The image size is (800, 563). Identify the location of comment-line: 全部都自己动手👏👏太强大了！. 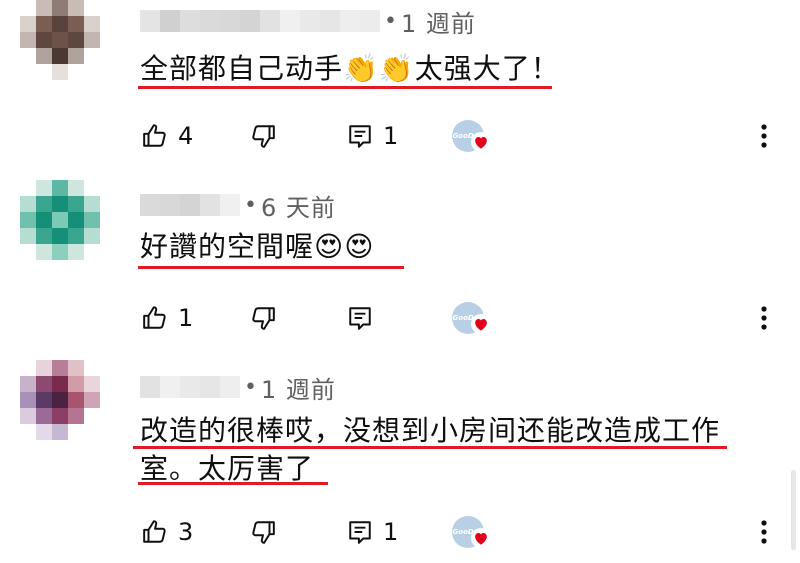
(350, 68).